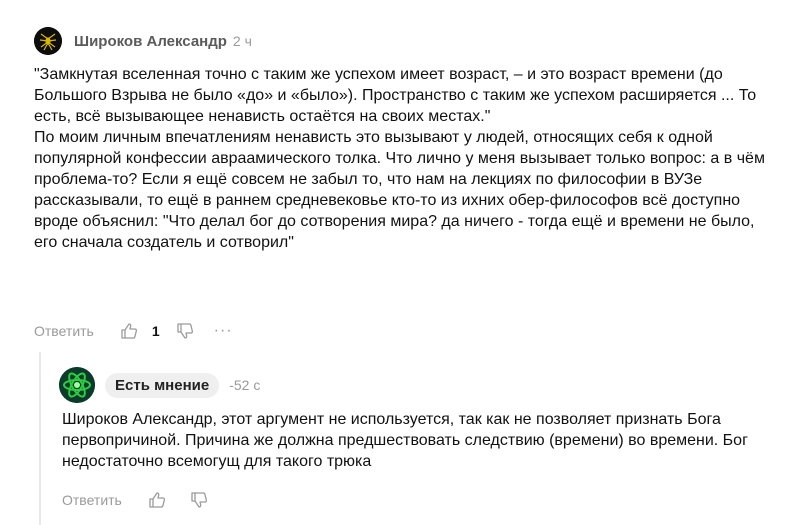 The image size is (795, 525). I want to click on comment-time: 2 ч, so click(242, 41).